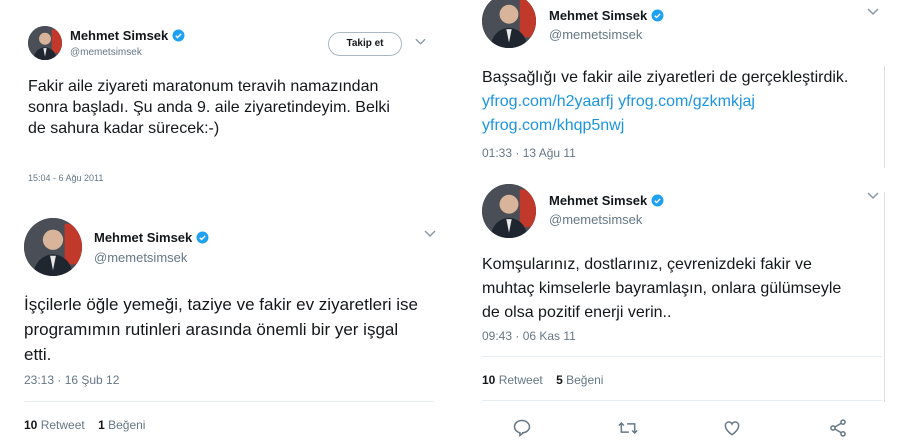 This screenshot has height=448, width=900. Describe the element at coordinates (553, 125) in the screenshot. I see `tweet-link-3: yfrog.com/khqp5nwj` at that location.